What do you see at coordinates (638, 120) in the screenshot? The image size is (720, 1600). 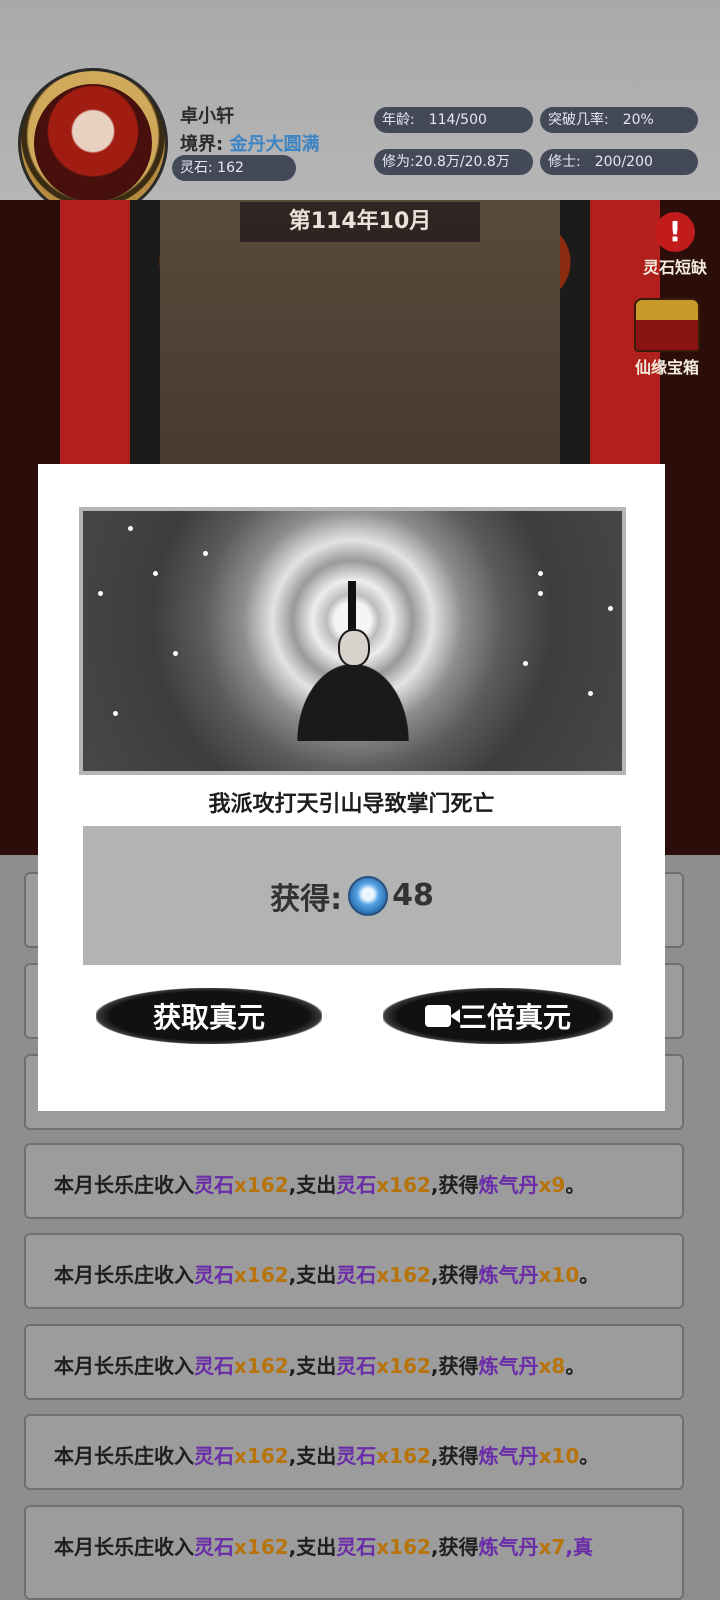 I see `breakthrough-value: 20%` at bounding box center [638, 120].